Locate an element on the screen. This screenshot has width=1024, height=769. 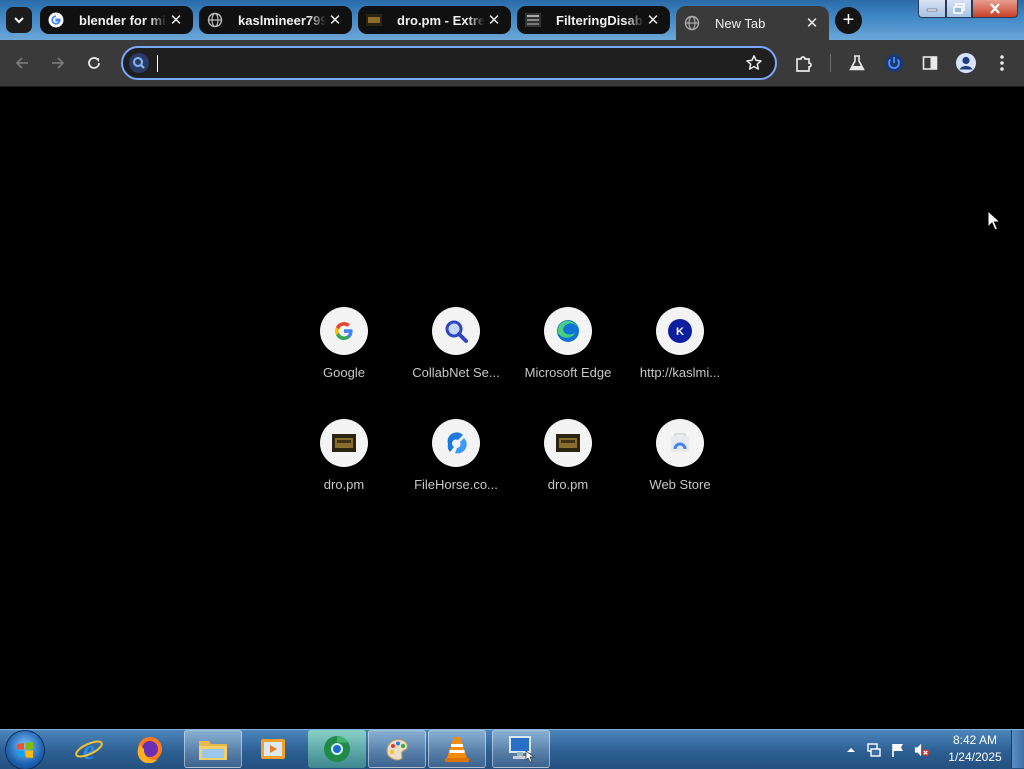
tab-dro-pm: dro.pm - Extrem ✕ is located at coordinates (434, 20).